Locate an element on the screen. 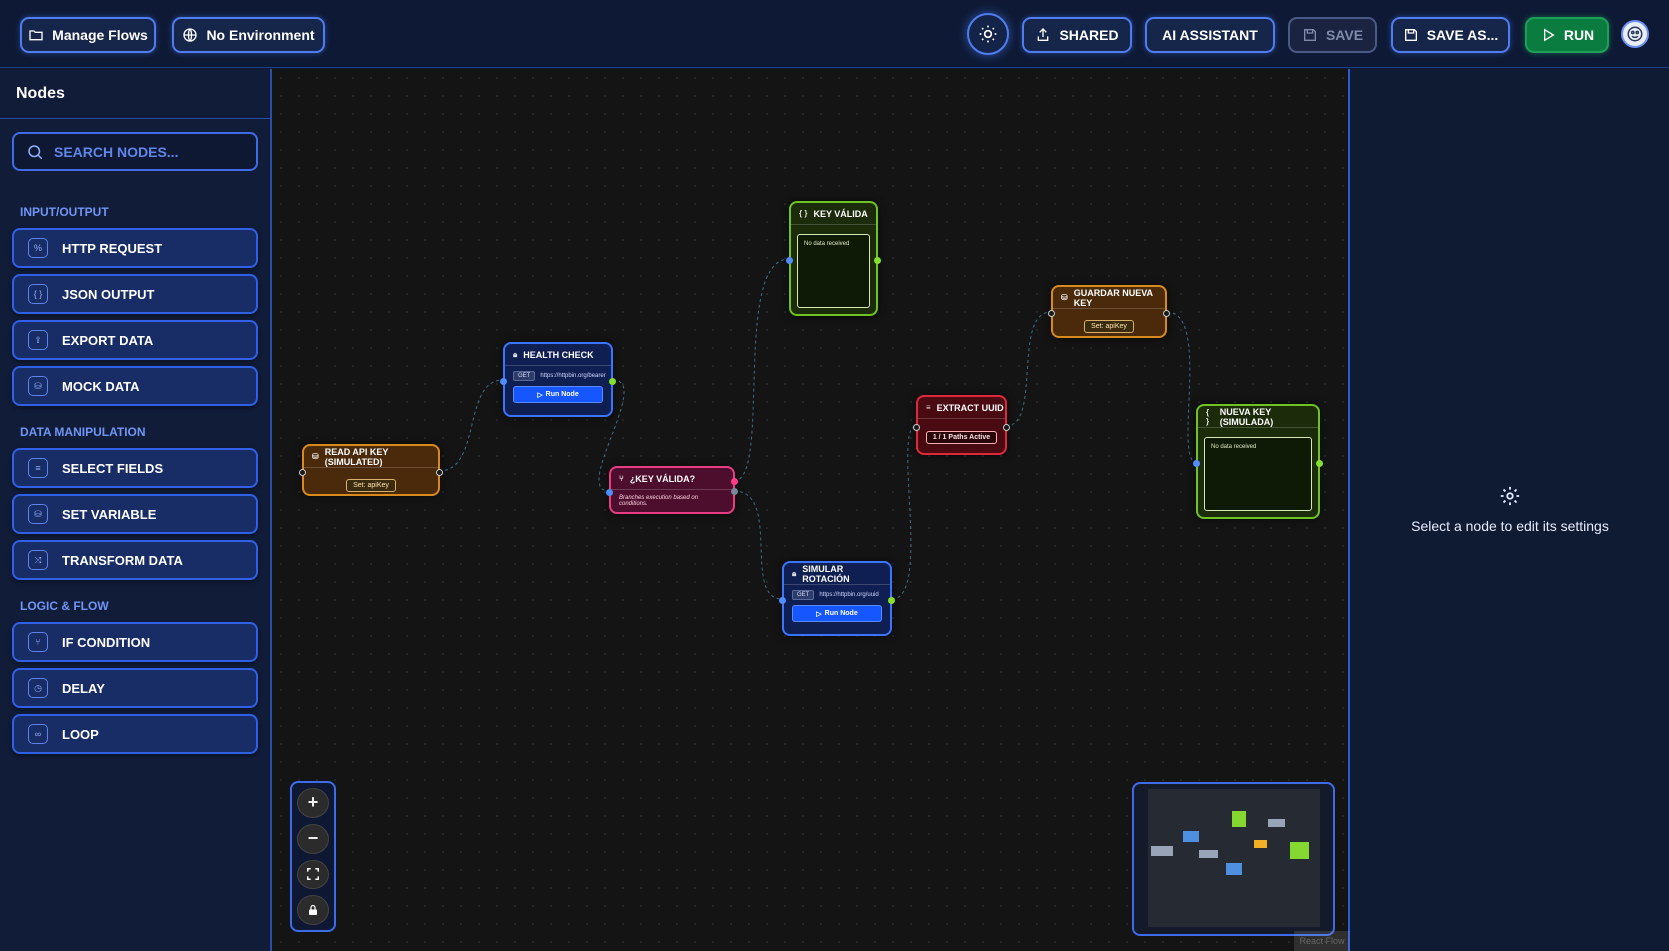 This screenshot has height=951, width=1669. zoom-in-button: + is located at coordinates (313, 803).